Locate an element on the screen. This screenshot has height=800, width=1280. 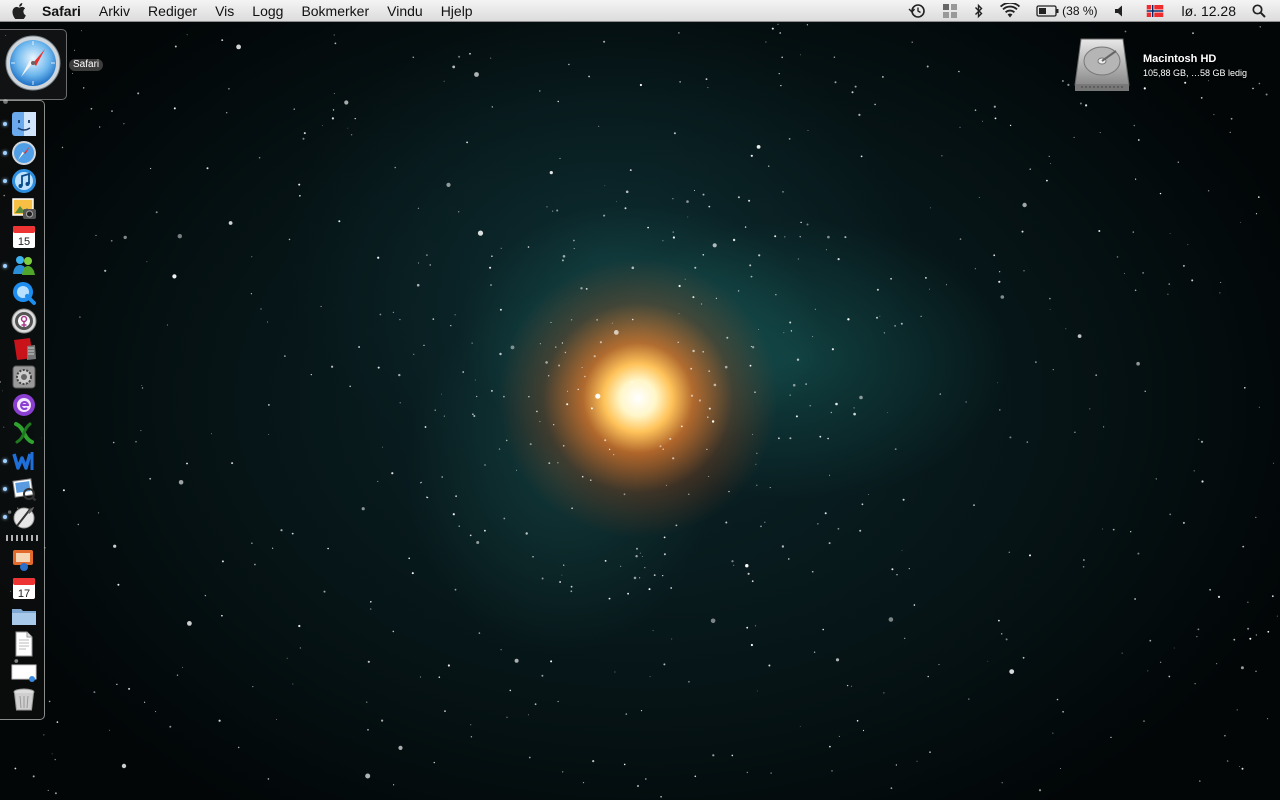
excel-icon is located at coordinates (24, 433).